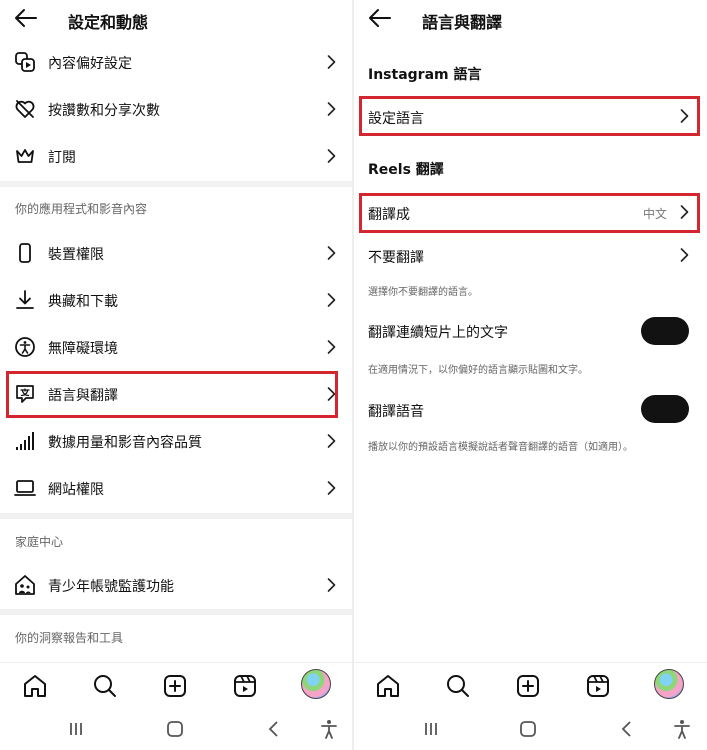  I want to click on page-title: 語言與翻譯, so click(462, 22).